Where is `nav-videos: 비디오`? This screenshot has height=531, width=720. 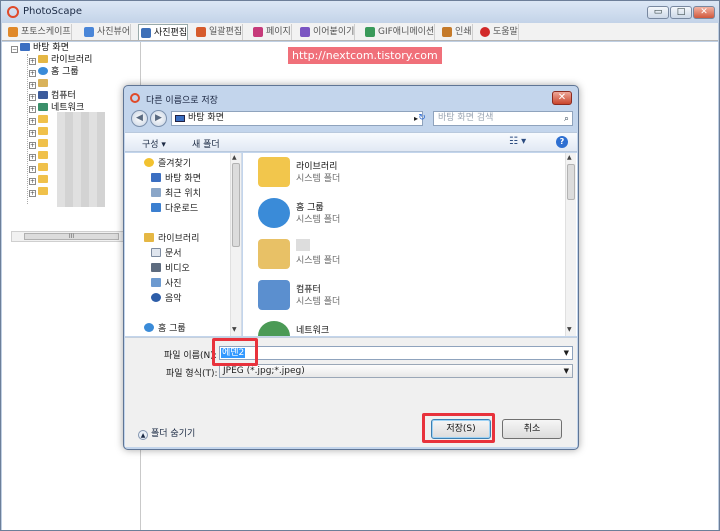
nav-videos: 비디오 is located at coordinates (170, 269).